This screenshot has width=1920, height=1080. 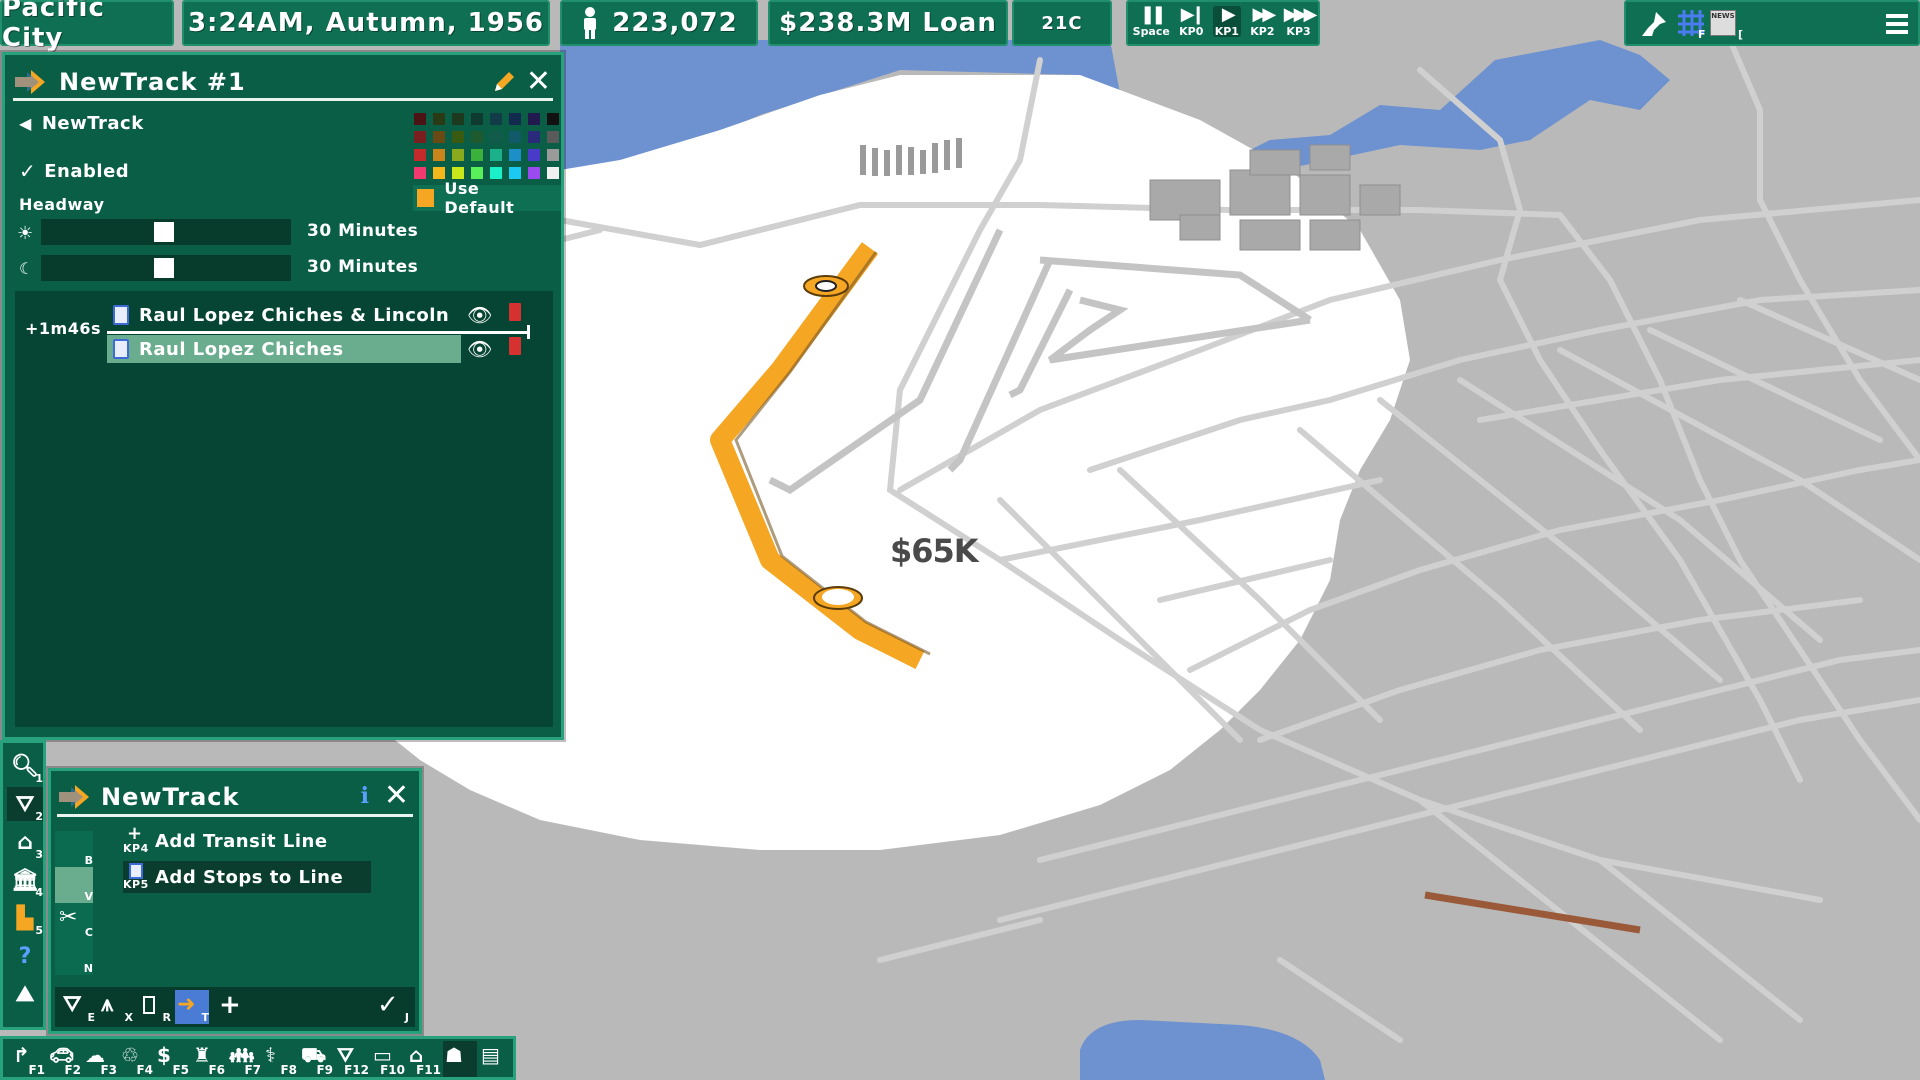 What do you see at coordinates (1300, 22) in the screenshot?
I see `fastest-button: ▶▶▶ KP3` at bounding box center [1300, 22].